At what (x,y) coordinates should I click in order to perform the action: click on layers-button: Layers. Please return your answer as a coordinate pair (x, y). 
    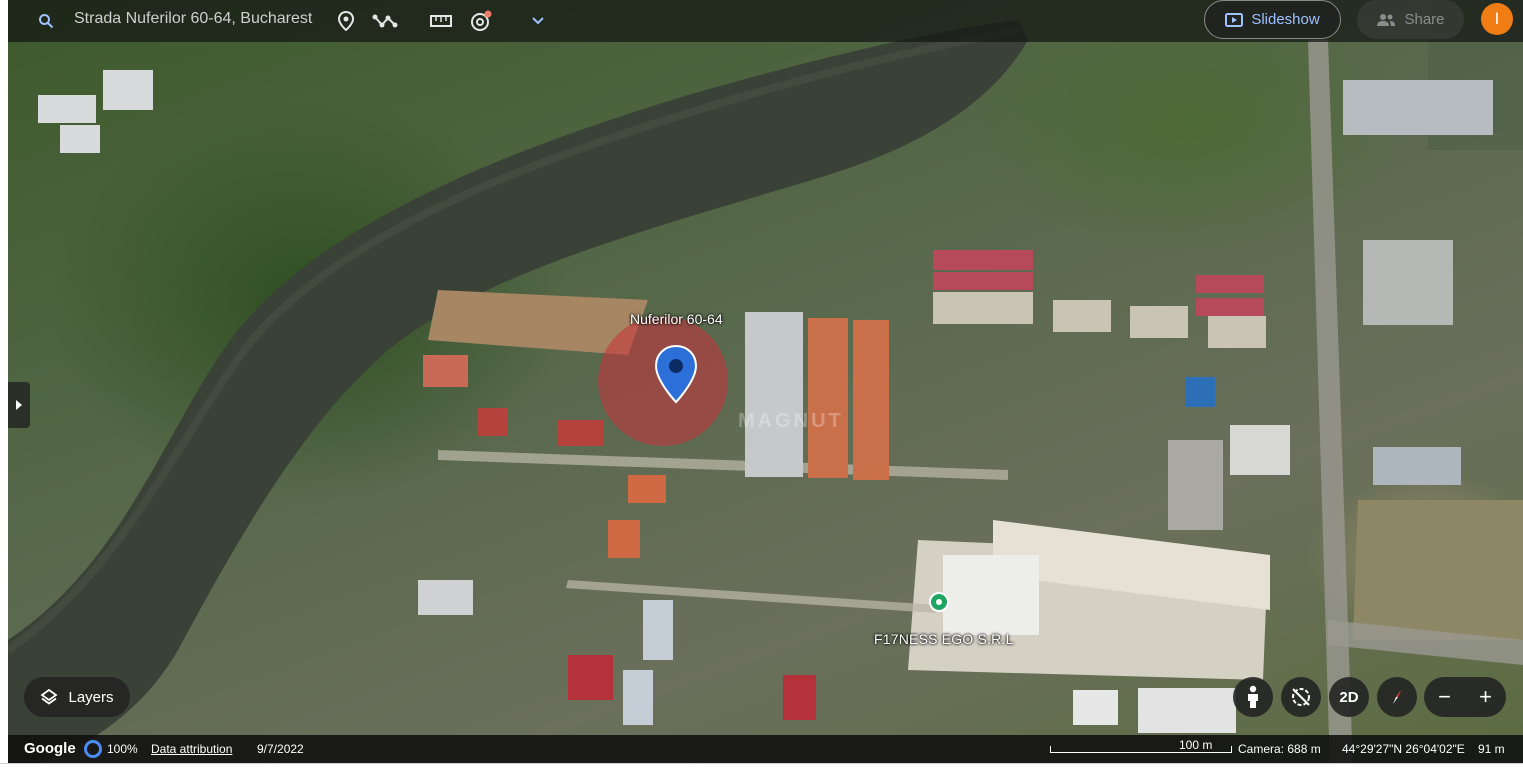
    Looking at the image, I should click on (77, 697).